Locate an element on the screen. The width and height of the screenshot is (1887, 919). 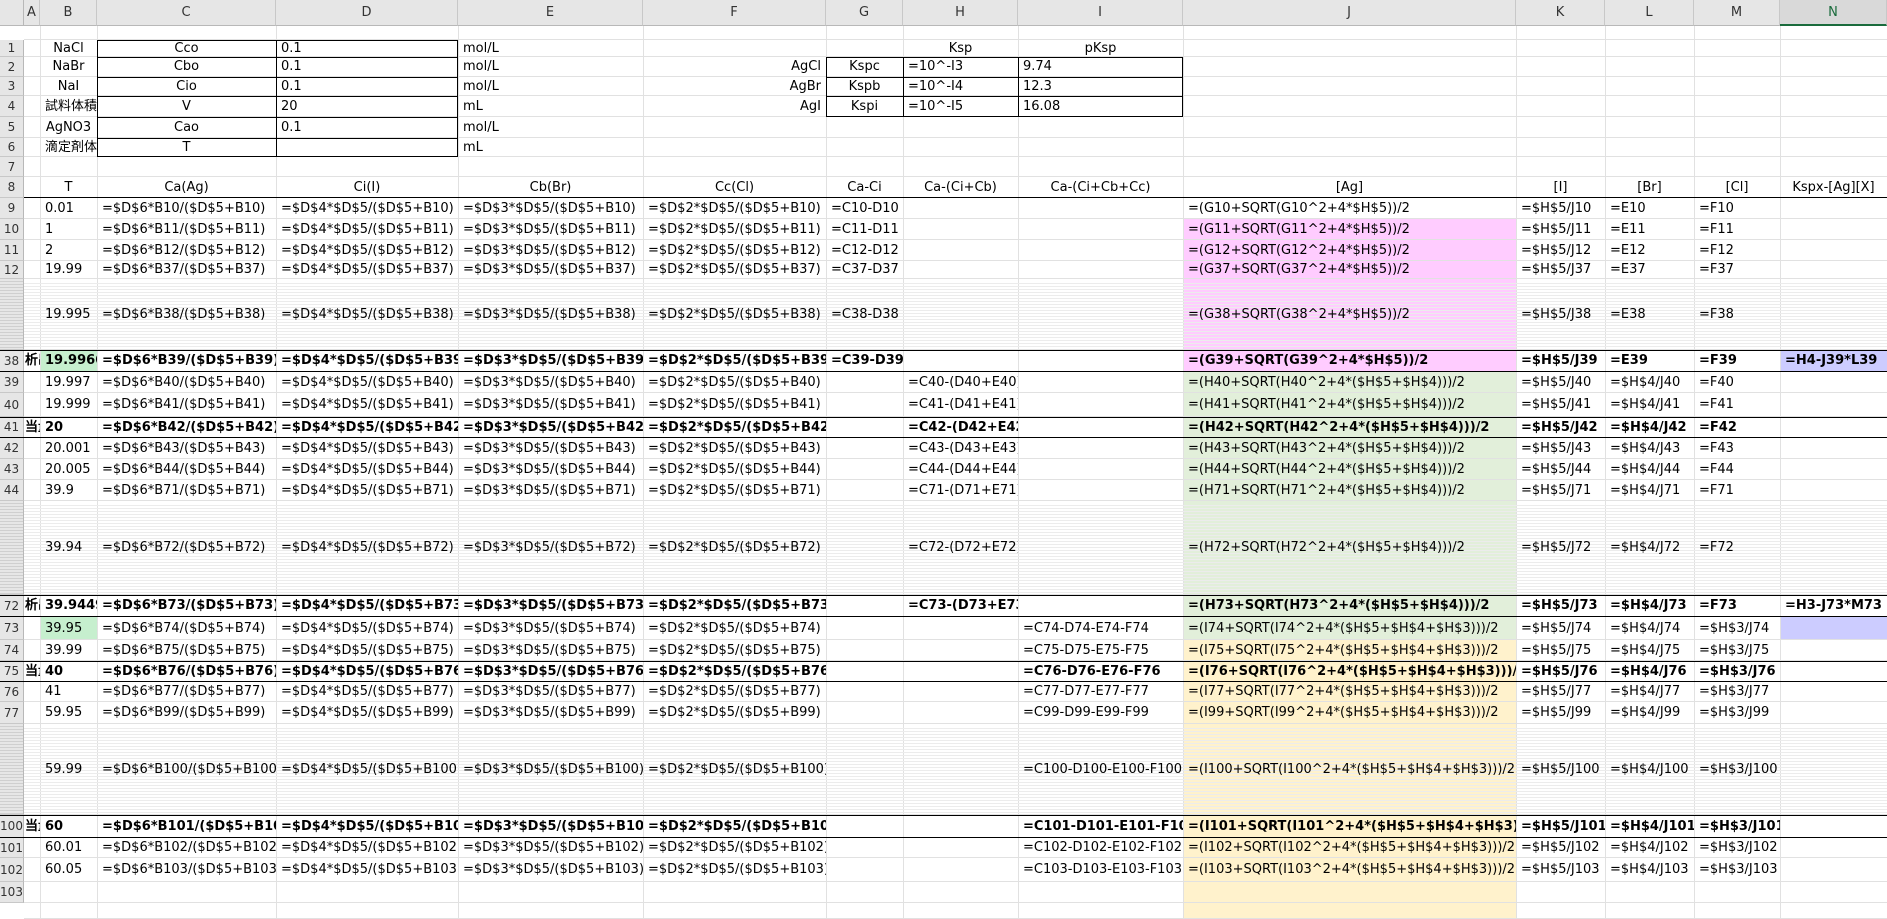
cell-d: =$D$4*$D$5/($D$5+B72) is located at coordinates (367, 548).